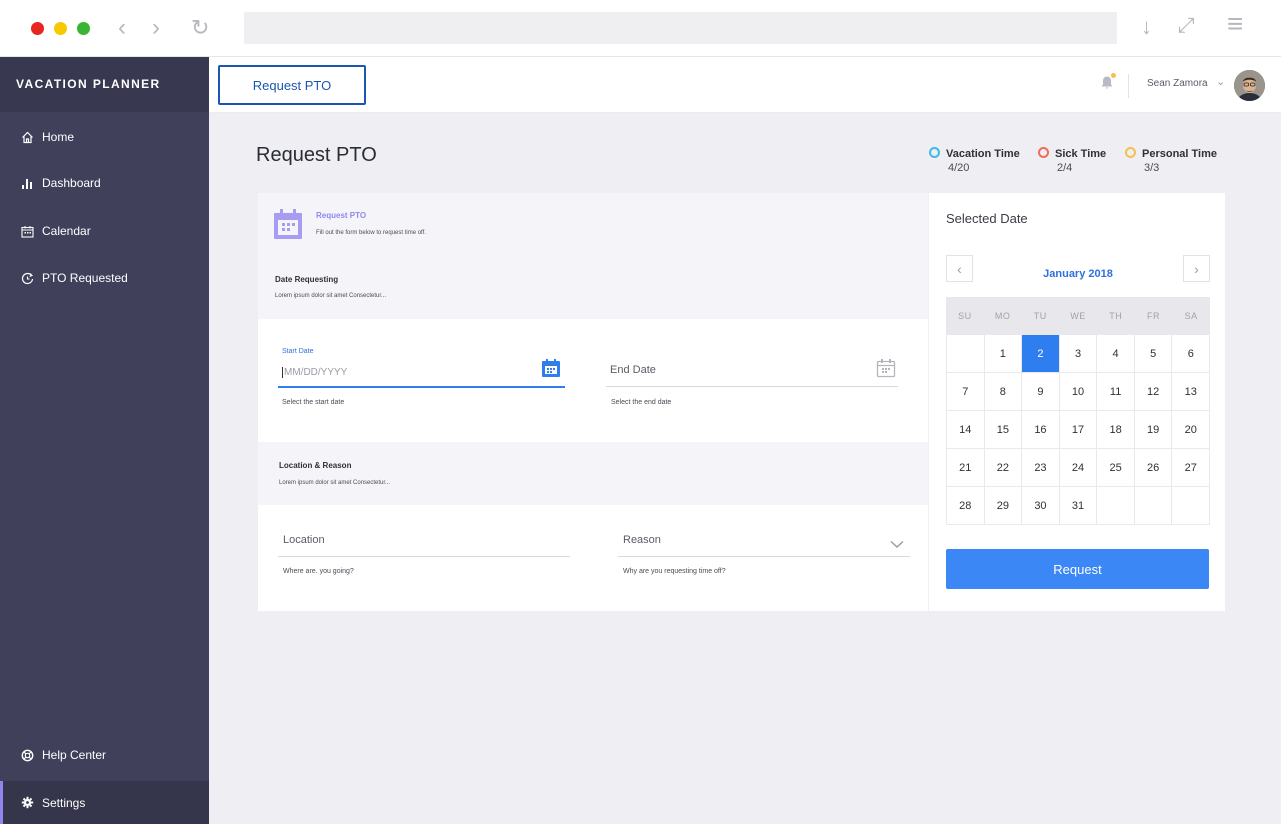  I want to click on calendar-day: 11, so click(1116, 392).